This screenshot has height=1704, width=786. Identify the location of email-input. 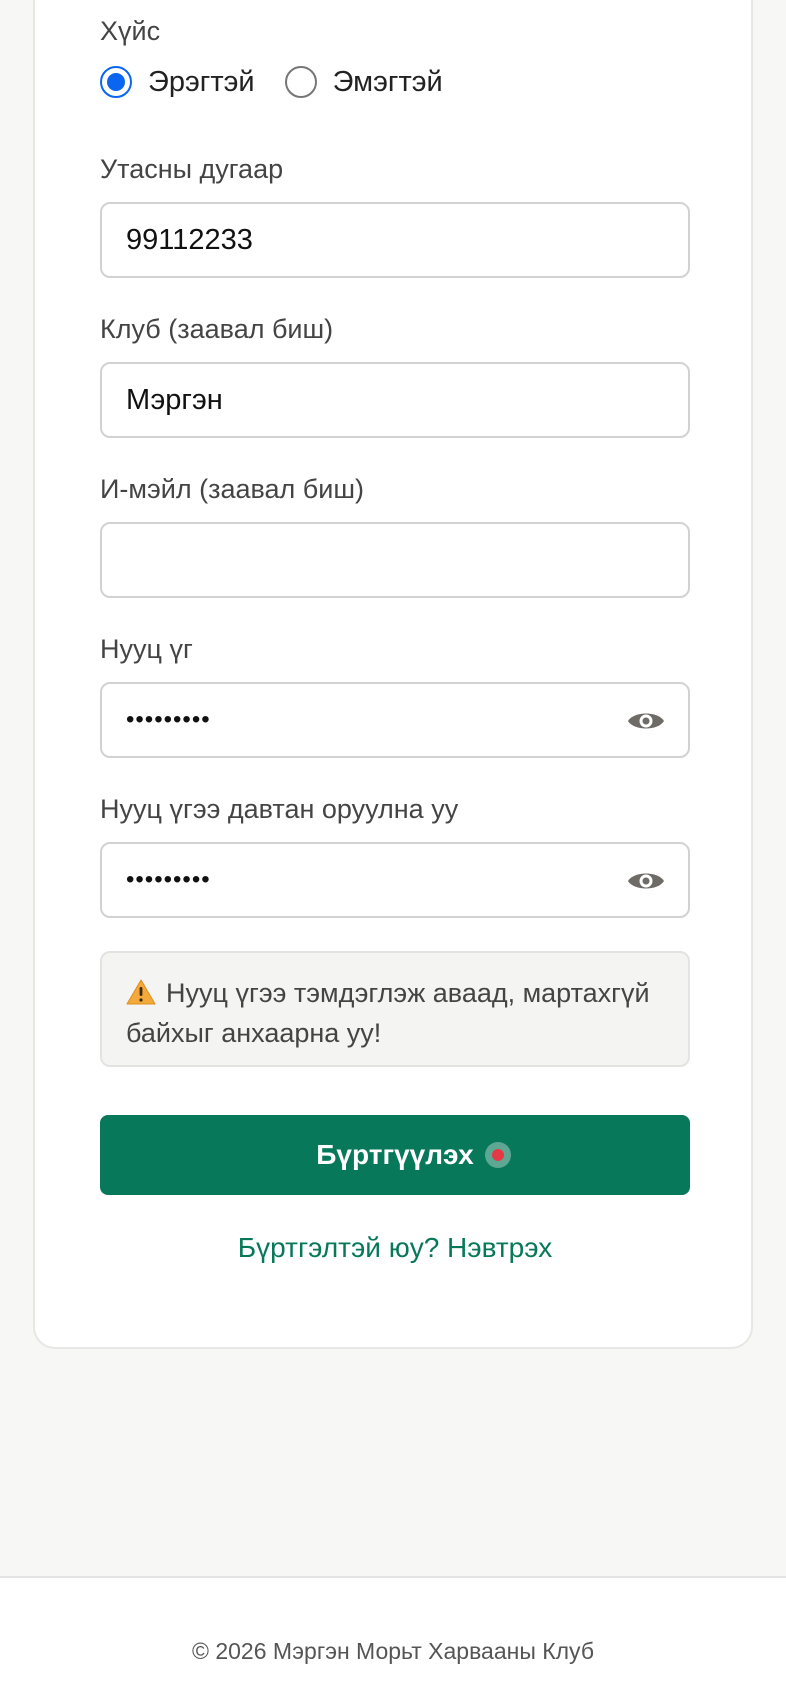
(395, 560).